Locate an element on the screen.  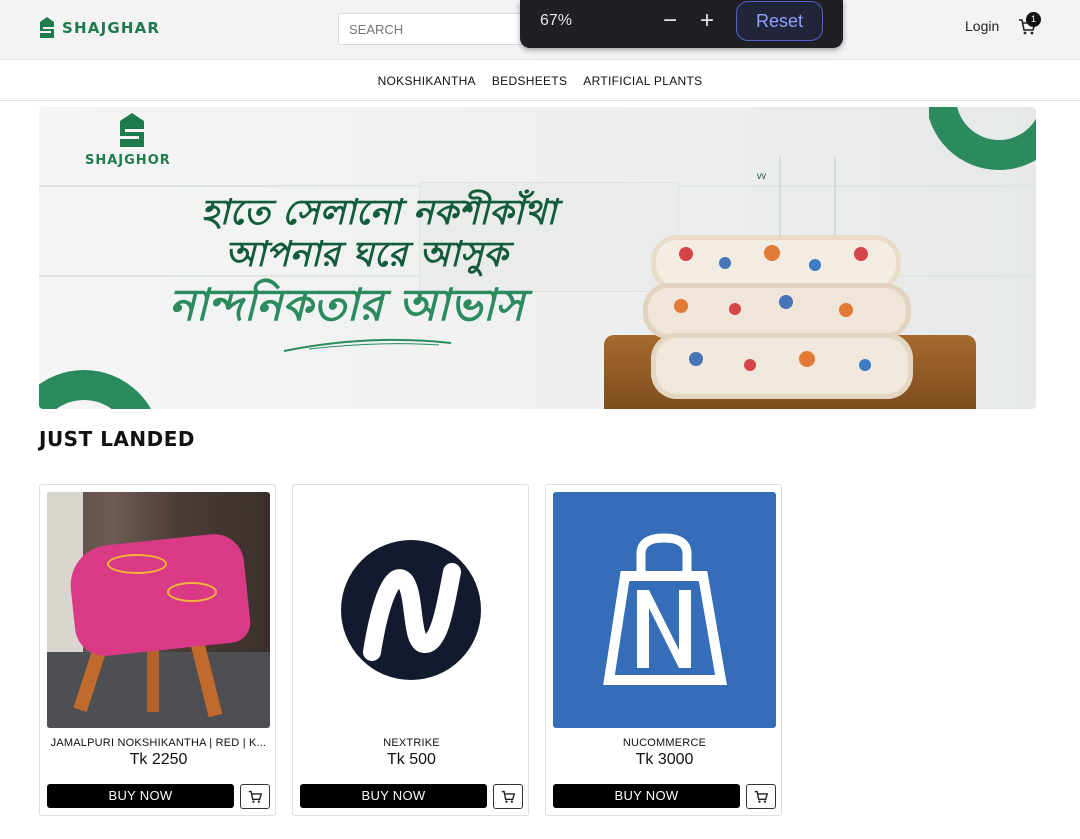
category-nav: NOKSHIKANTHA BEDSHEETS ARTIFICIAL PLANTS is located at coordinates (540, 81).